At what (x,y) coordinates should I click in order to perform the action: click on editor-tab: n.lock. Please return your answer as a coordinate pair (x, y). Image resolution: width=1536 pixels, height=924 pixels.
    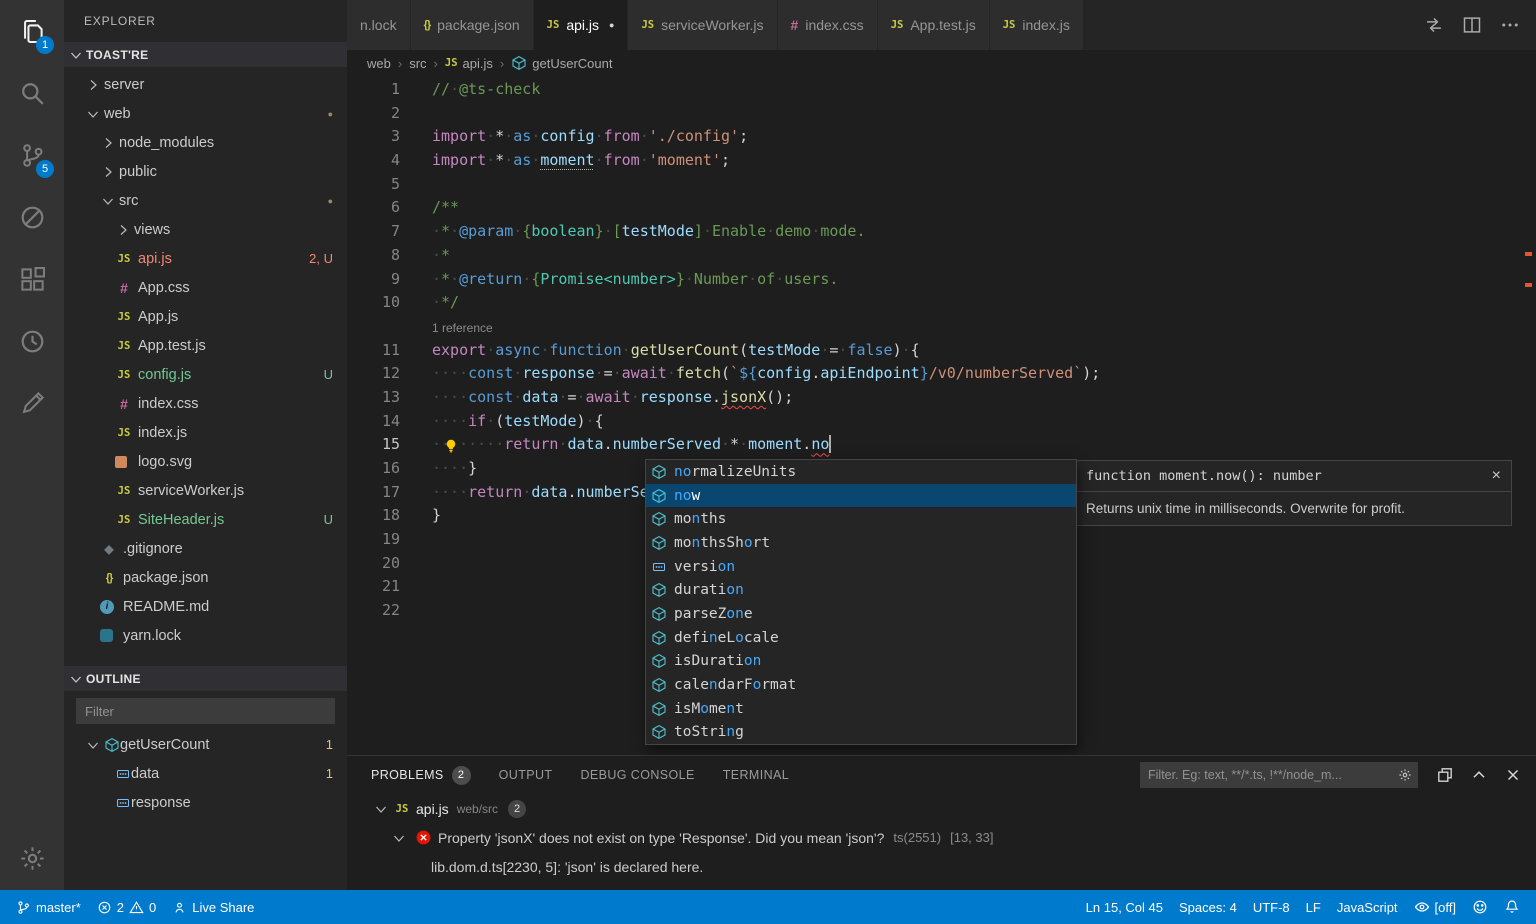
    Looking at the image, I should click on (379, 25).